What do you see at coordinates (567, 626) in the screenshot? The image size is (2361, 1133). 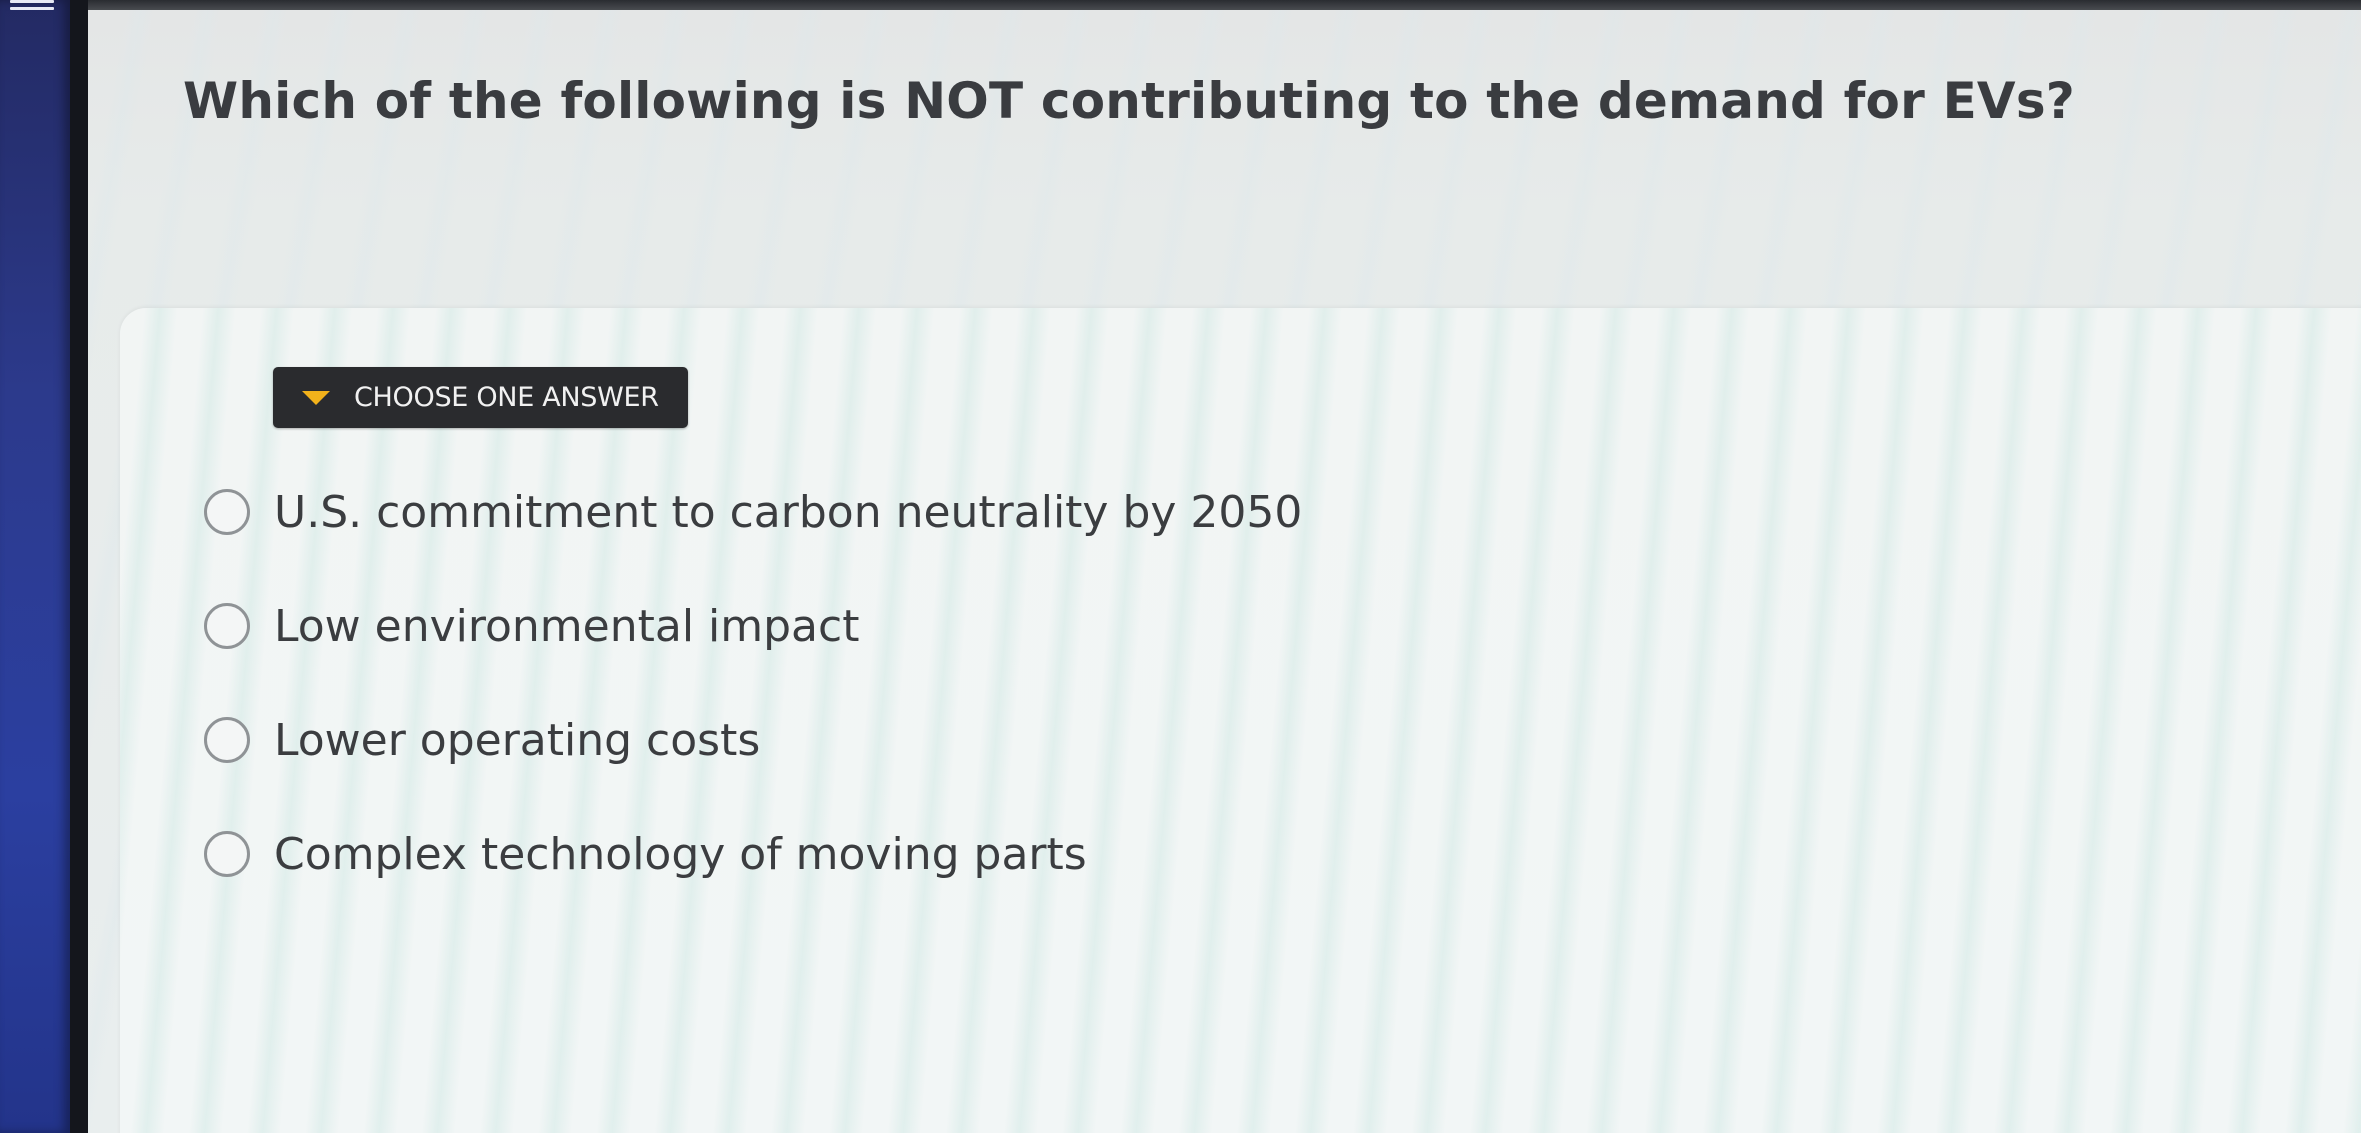 I see `answer-option-label: Low environmental impact` at bounding box center [567, 626].